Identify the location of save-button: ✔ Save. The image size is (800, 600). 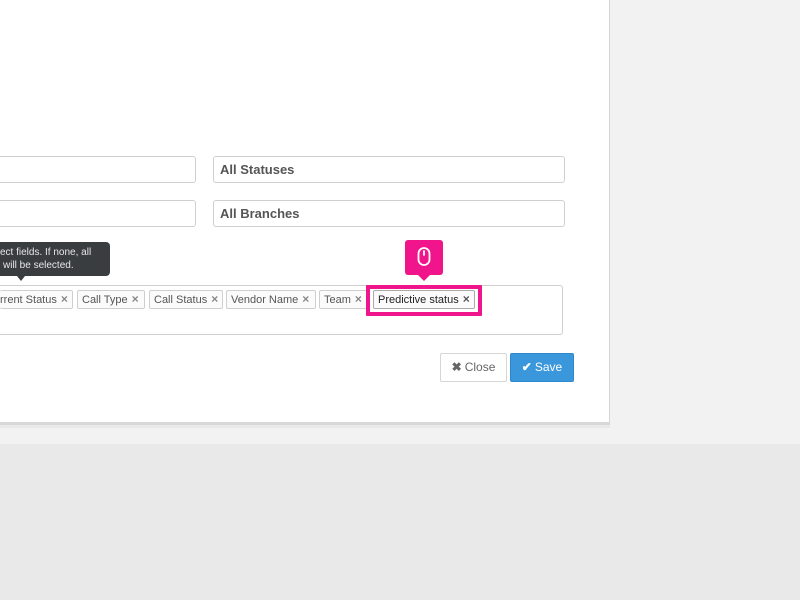
(542, 367).